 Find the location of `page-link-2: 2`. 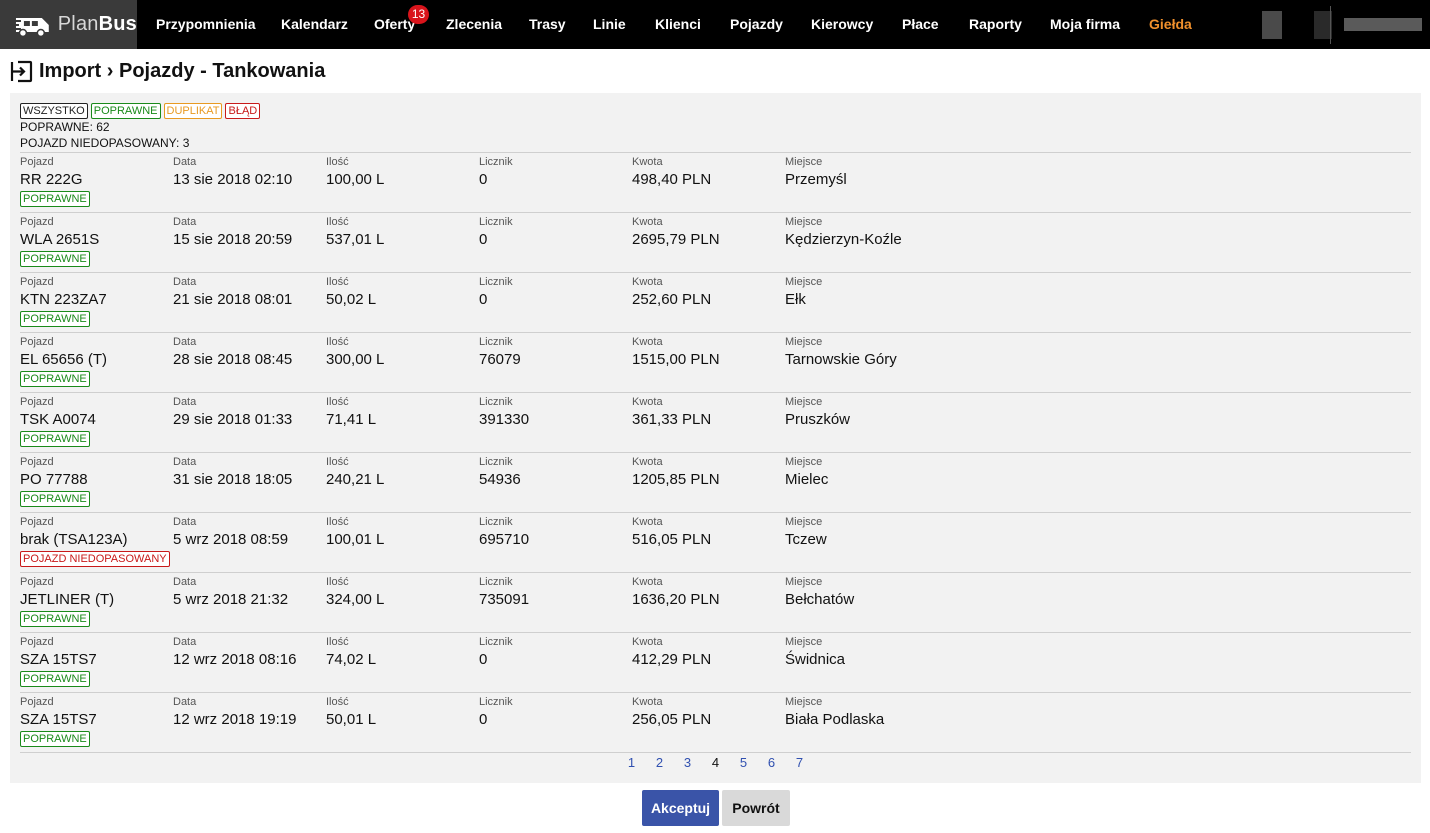

page-link-2: 2 is located at coordinates (660, 762).